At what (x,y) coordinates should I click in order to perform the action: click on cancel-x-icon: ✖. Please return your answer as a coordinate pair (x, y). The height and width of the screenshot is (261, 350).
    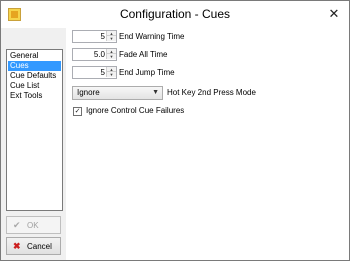
    Looking at the image, I should click on (17, 246).